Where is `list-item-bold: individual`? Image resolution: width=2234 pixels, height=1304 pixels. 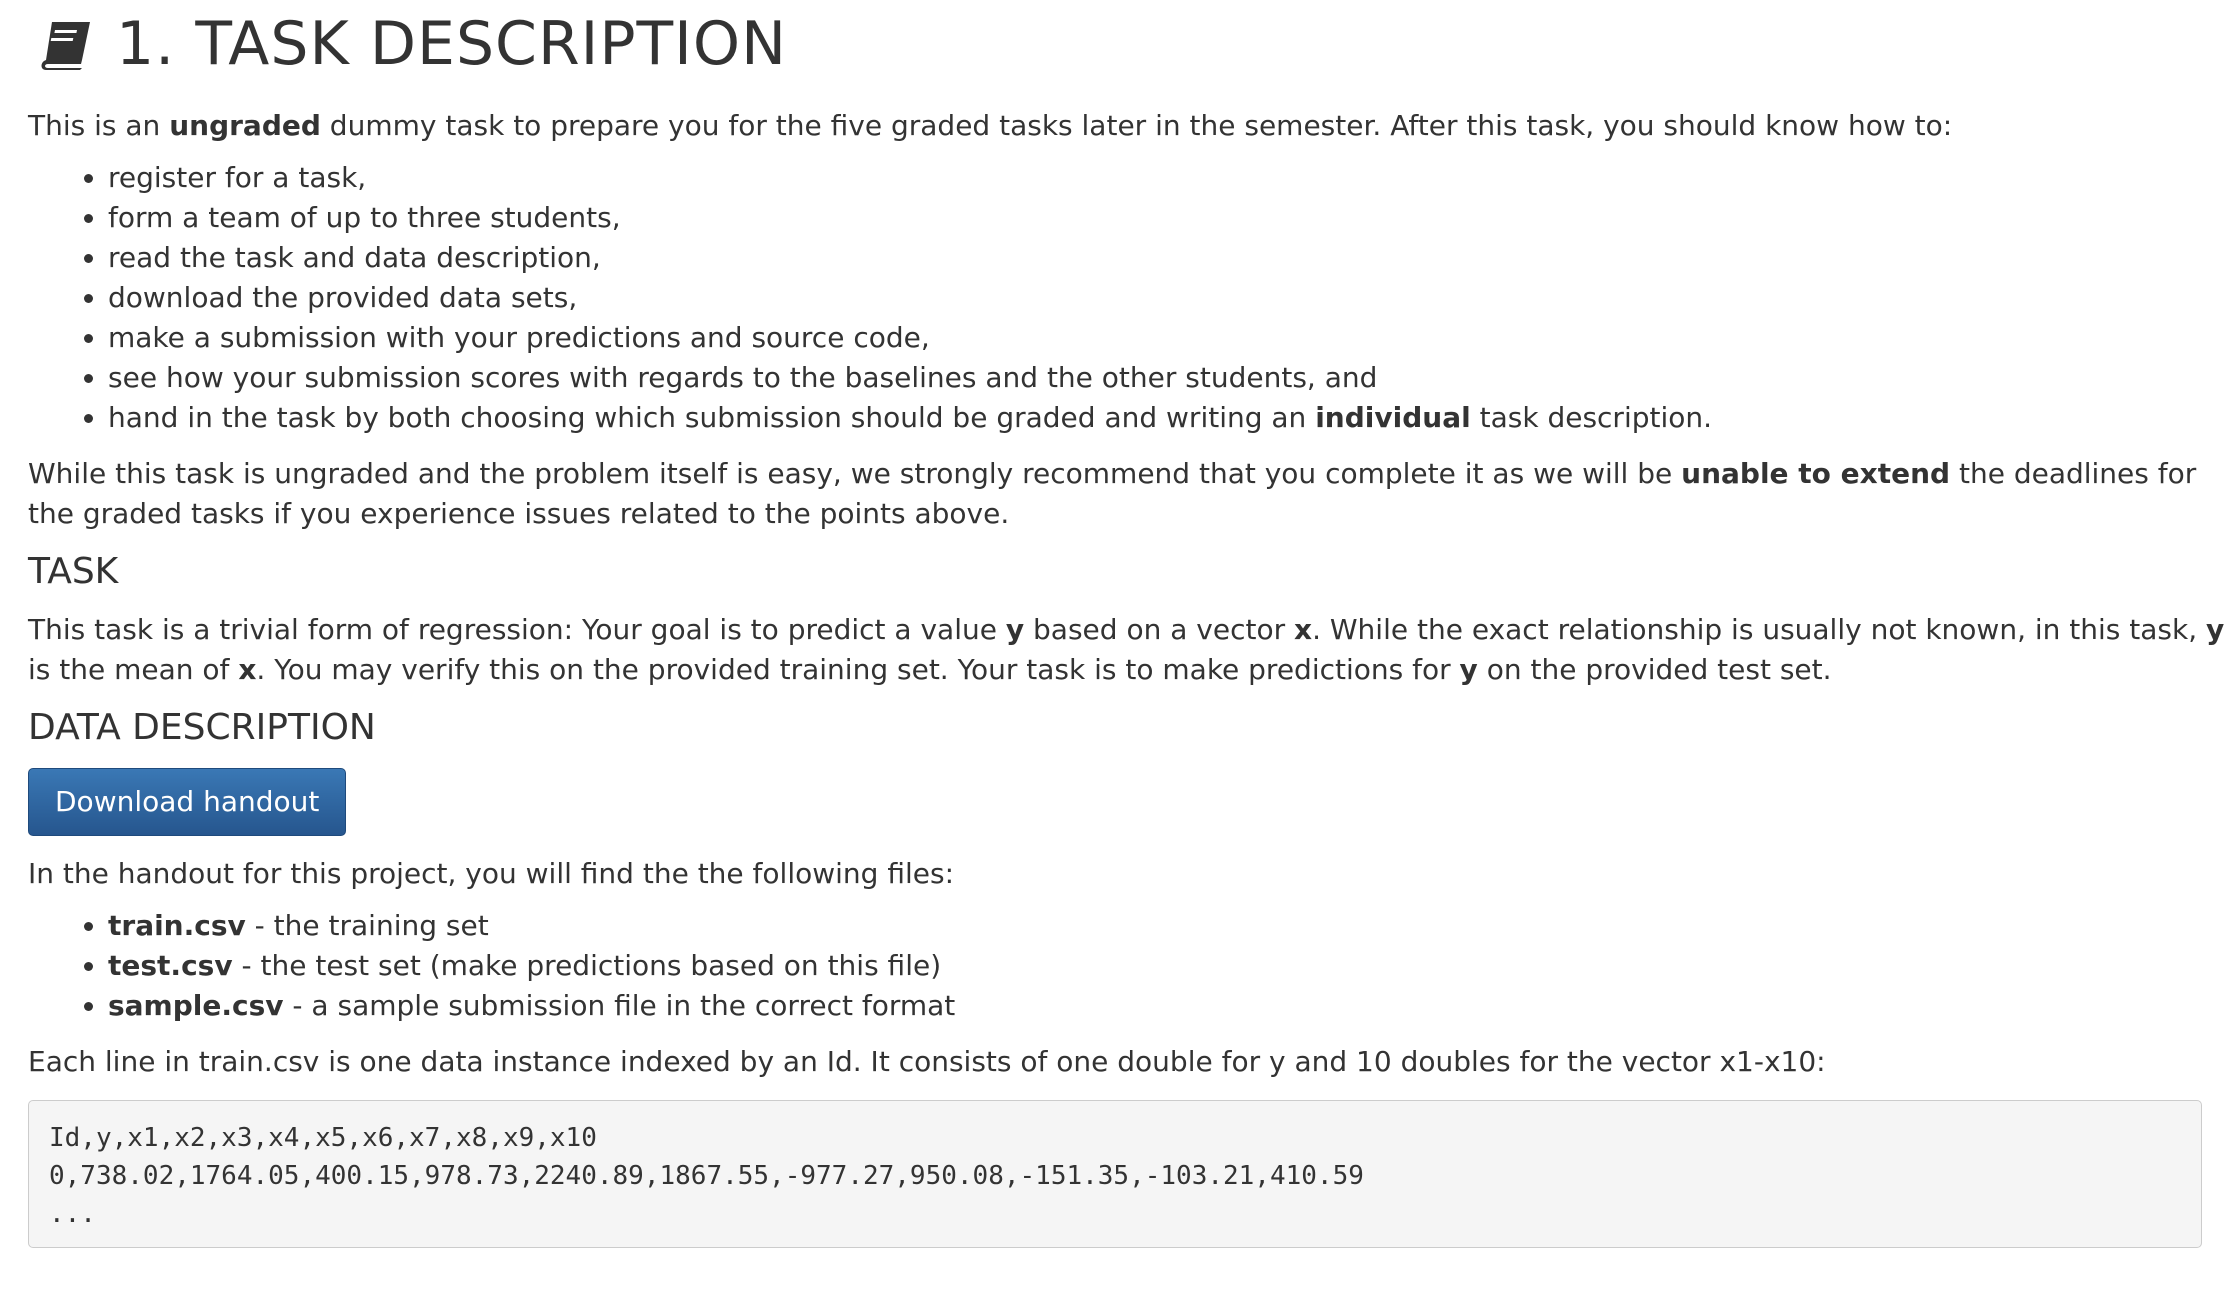 list-item-bold: individual is located at coordinates (1393, 417).